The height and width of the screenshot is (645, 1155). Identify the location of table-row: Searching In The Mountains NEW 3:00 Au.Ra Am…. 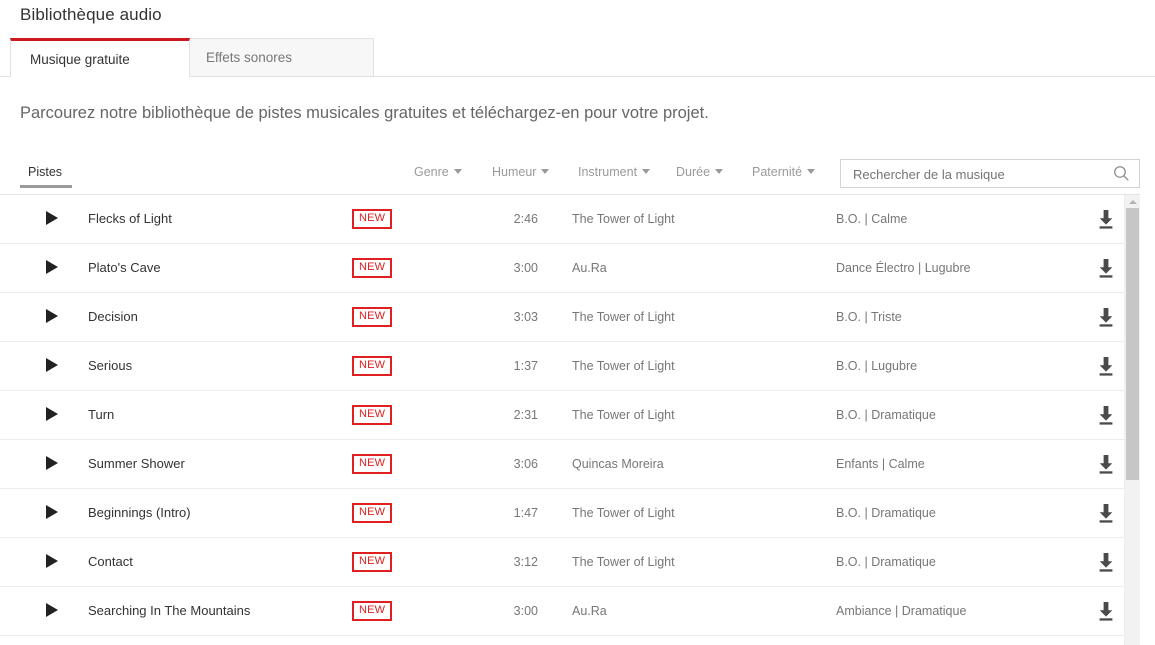
(570, 611).